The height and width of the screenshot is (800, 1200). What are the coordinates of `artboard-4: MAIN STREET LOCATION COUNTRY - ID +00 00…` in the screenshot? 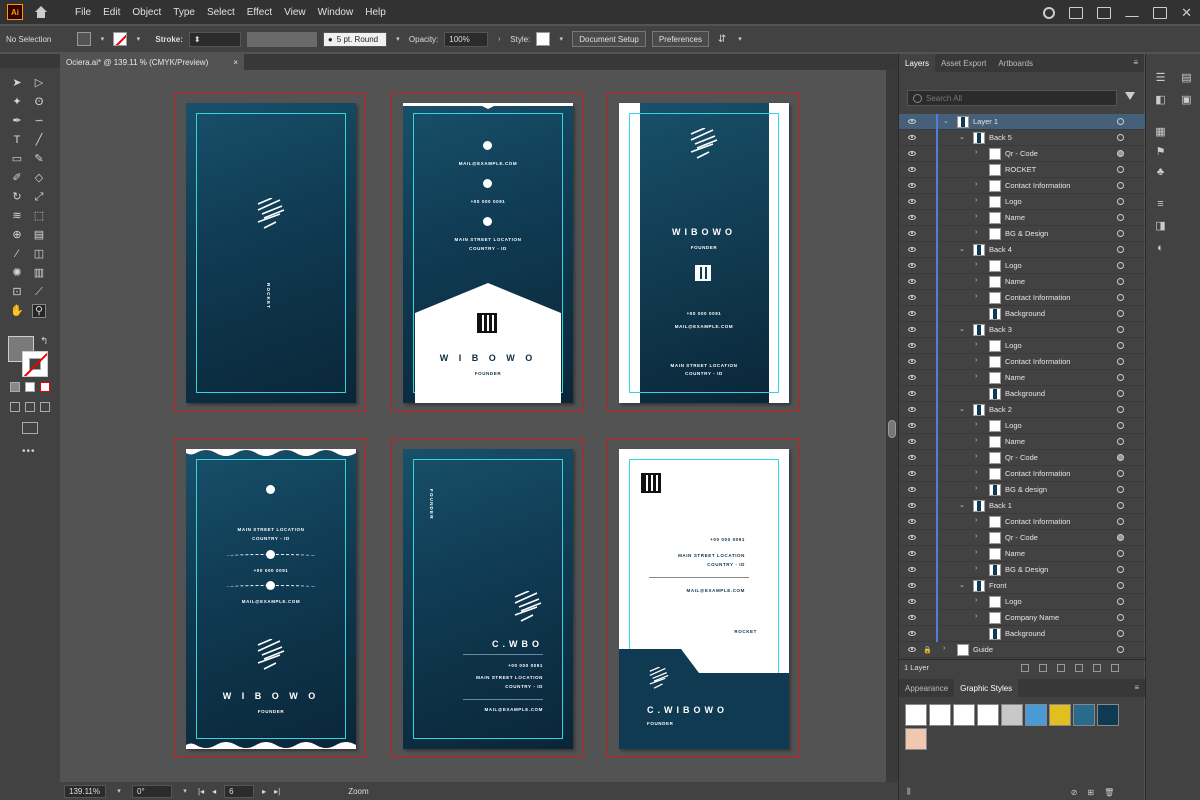 It's located at (270, 598).